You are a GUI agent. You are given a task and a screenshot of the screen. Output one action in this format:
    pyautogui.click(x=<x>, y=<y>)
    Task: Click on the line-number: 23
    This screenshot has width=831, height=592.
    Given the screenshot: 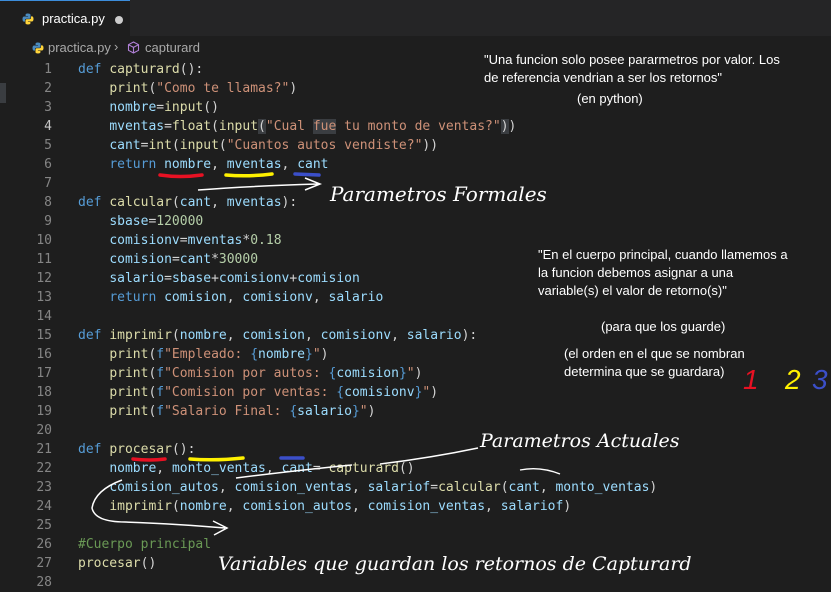 What is the action you would take?
    pyautogui.click(x=44, y=487)
    